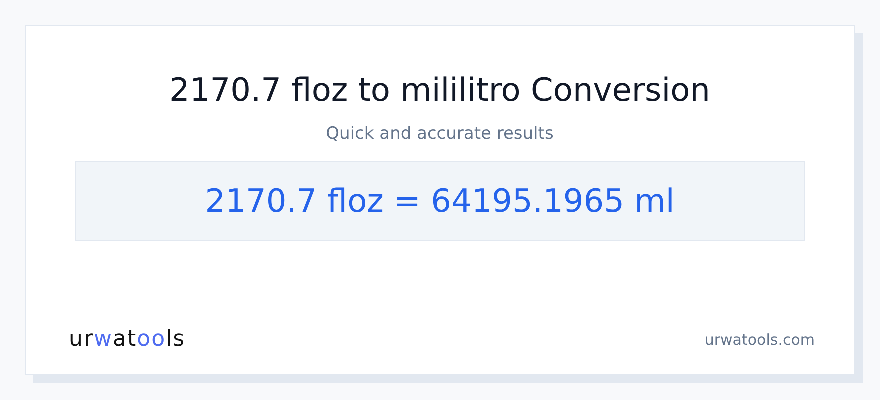 This screenshot has height=400, width=880. I want to click on subtitle: Quick and accurate results, so click(440, 134).